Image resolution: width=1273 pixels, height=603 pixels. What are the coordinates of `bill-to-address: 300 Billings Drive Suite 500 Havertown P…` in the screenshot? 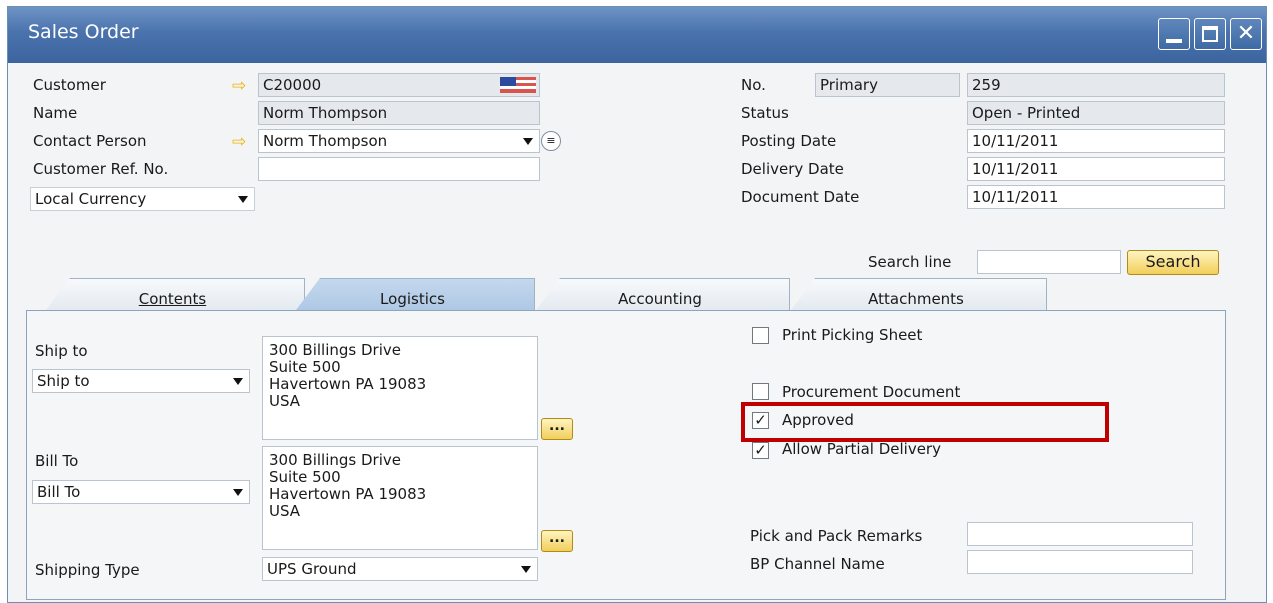 It's located at (400, 498).